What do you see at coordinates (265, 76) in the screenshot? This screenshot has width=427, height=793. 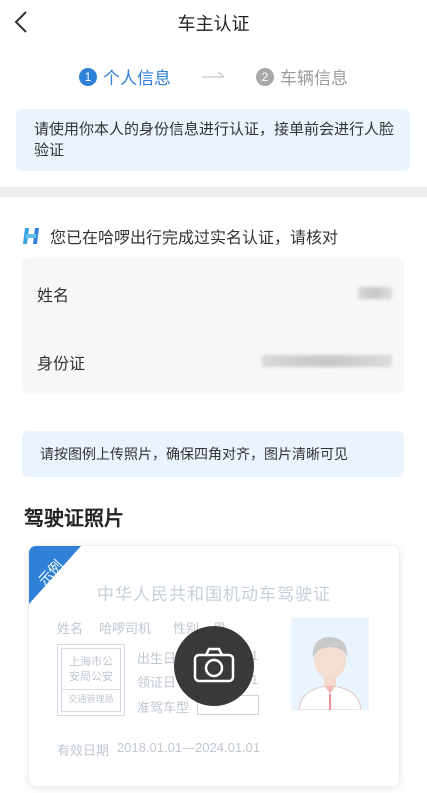 I see `step-number: 2` at bounding box center [265, 76].